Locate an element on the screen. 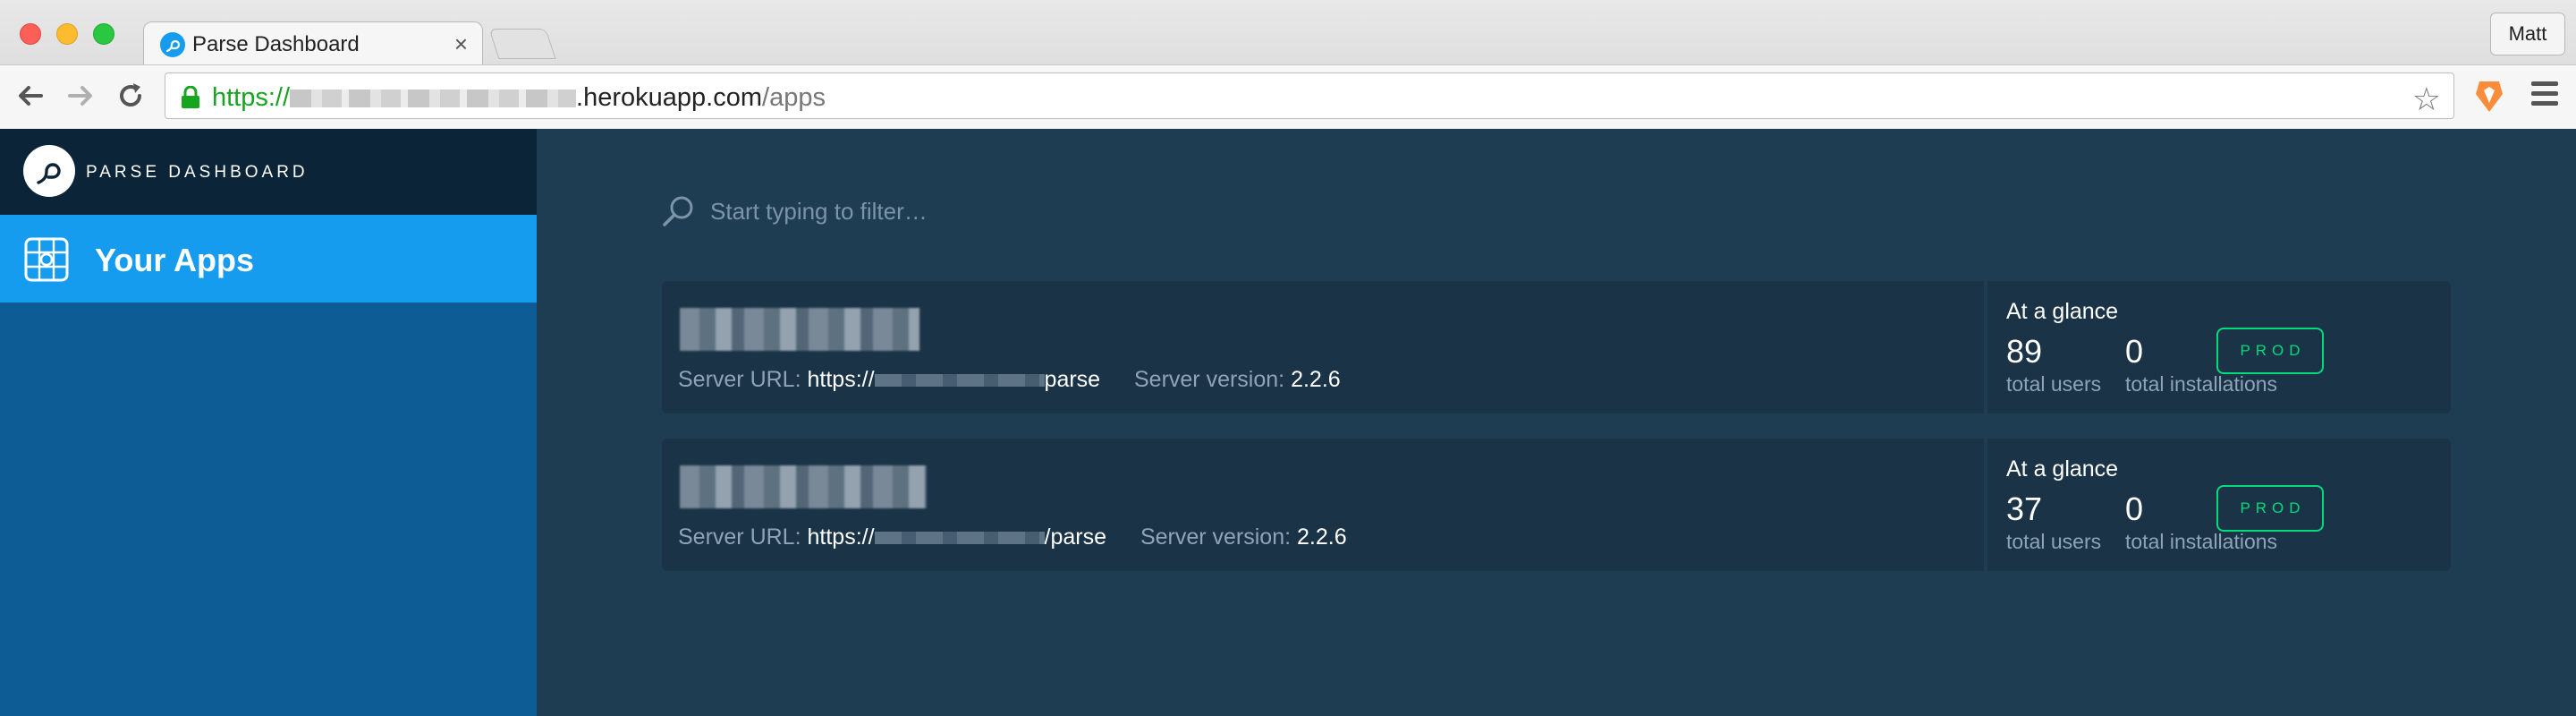 The width and height of the screenshot is (2576, 716). url-path: /apps is located at coordinates (794, 97).